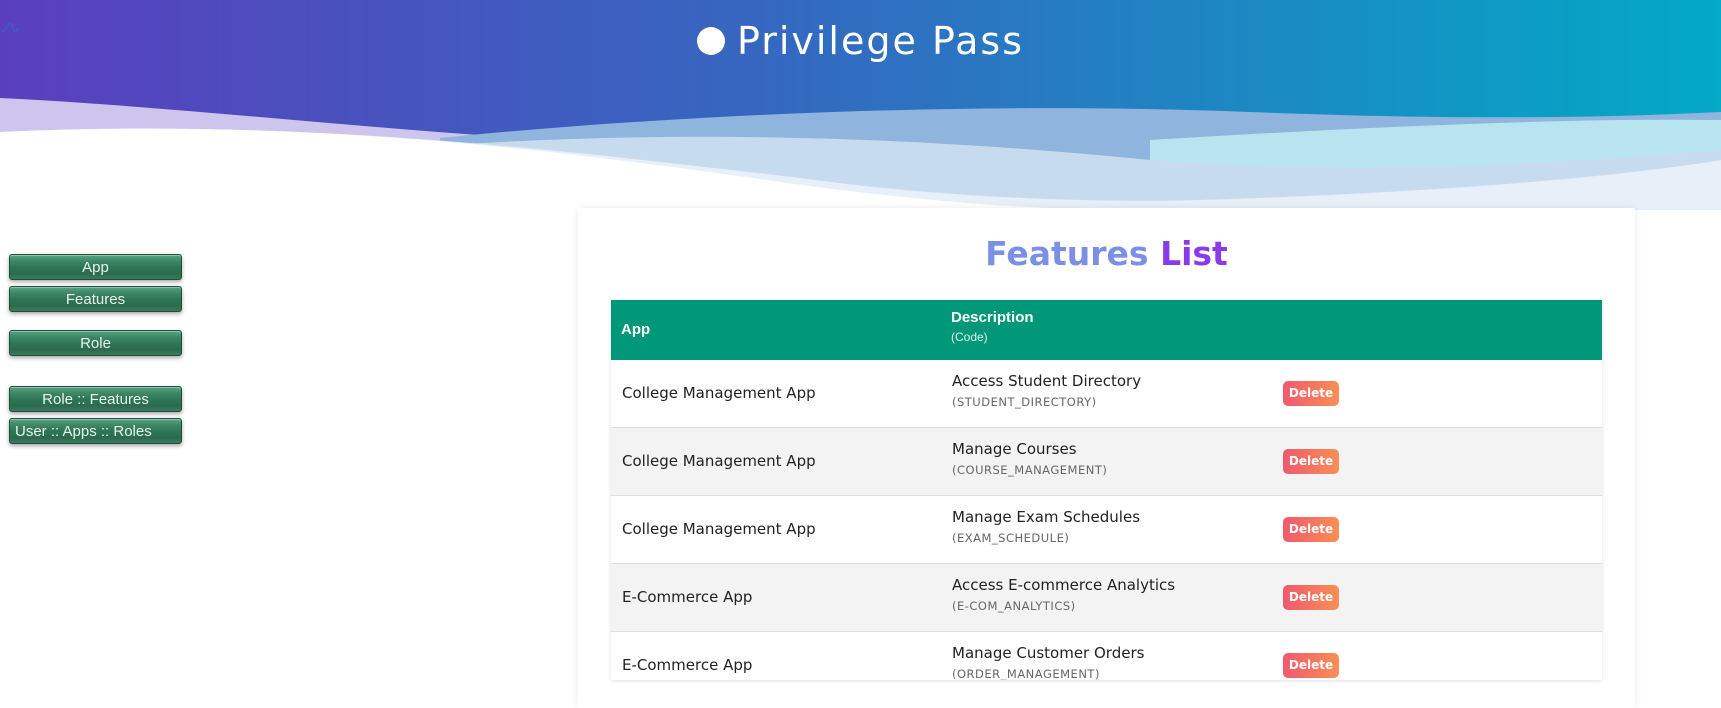 This screenshot has height=708, width=1721. I want to click on row-description: Manage Courses, so click(1014, 449).